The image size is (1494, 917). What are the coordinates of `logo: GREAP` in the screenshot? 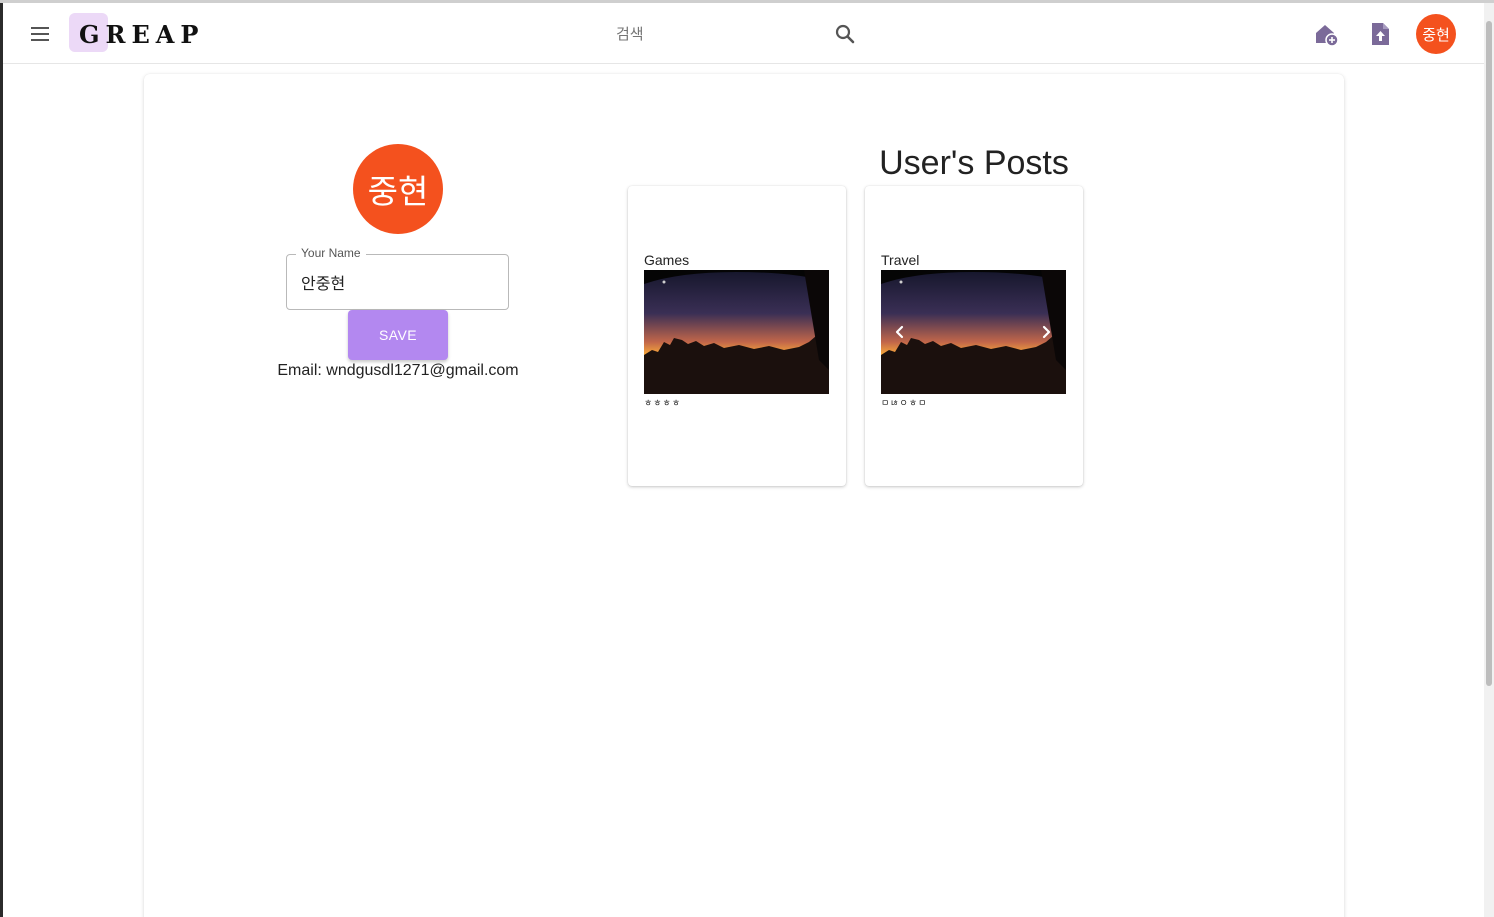 It's located at (133, 33).